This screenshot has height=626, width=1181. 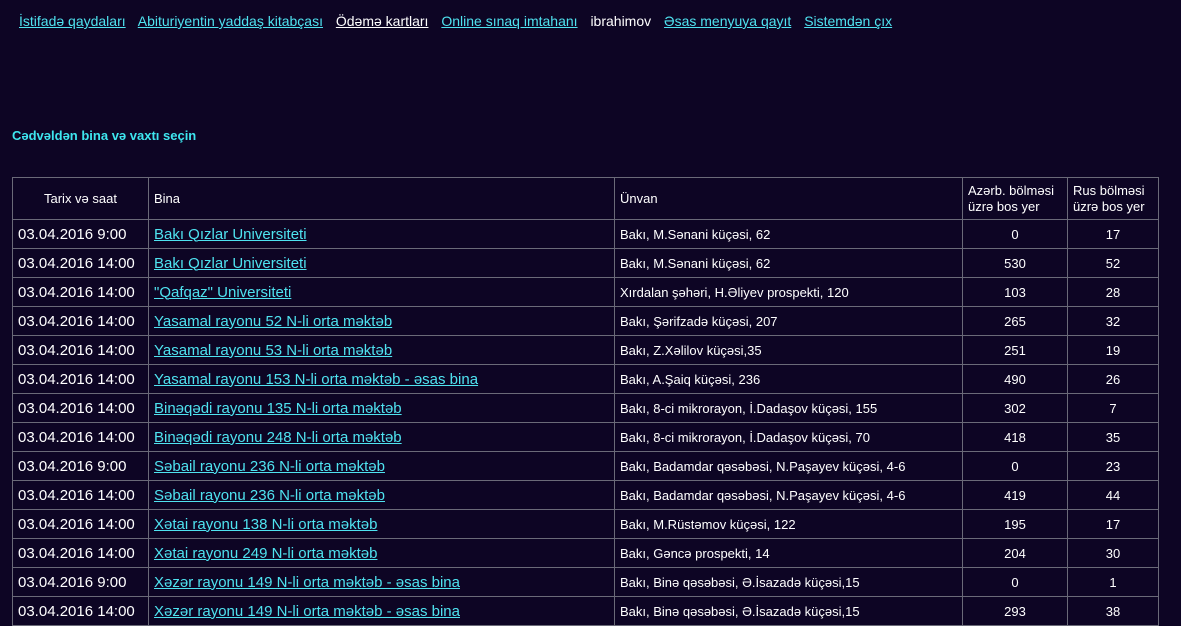 I want to click on cell-address: Bakı, M.Rüstəmov küçəsi, 122, so click(x=788, y=524).